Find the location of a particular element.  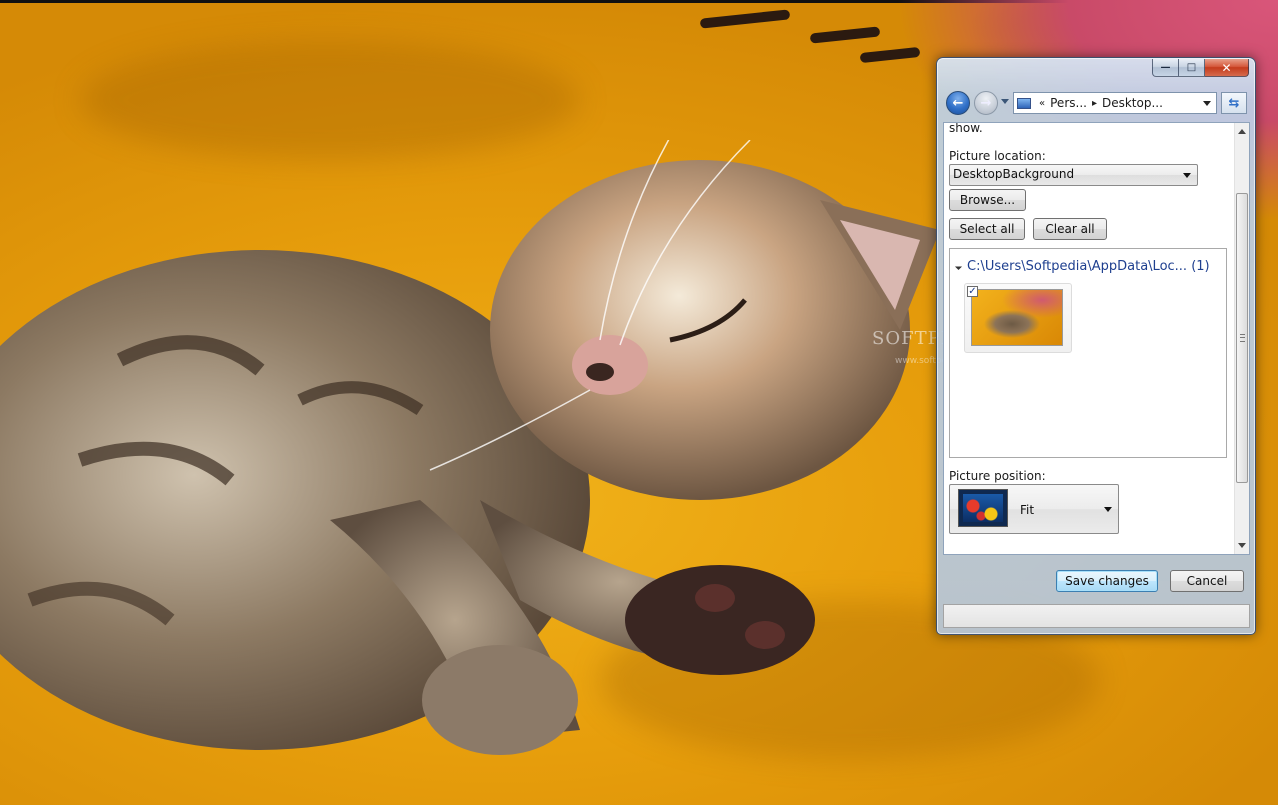

computer-icon is located at coordinates (1024, 103).